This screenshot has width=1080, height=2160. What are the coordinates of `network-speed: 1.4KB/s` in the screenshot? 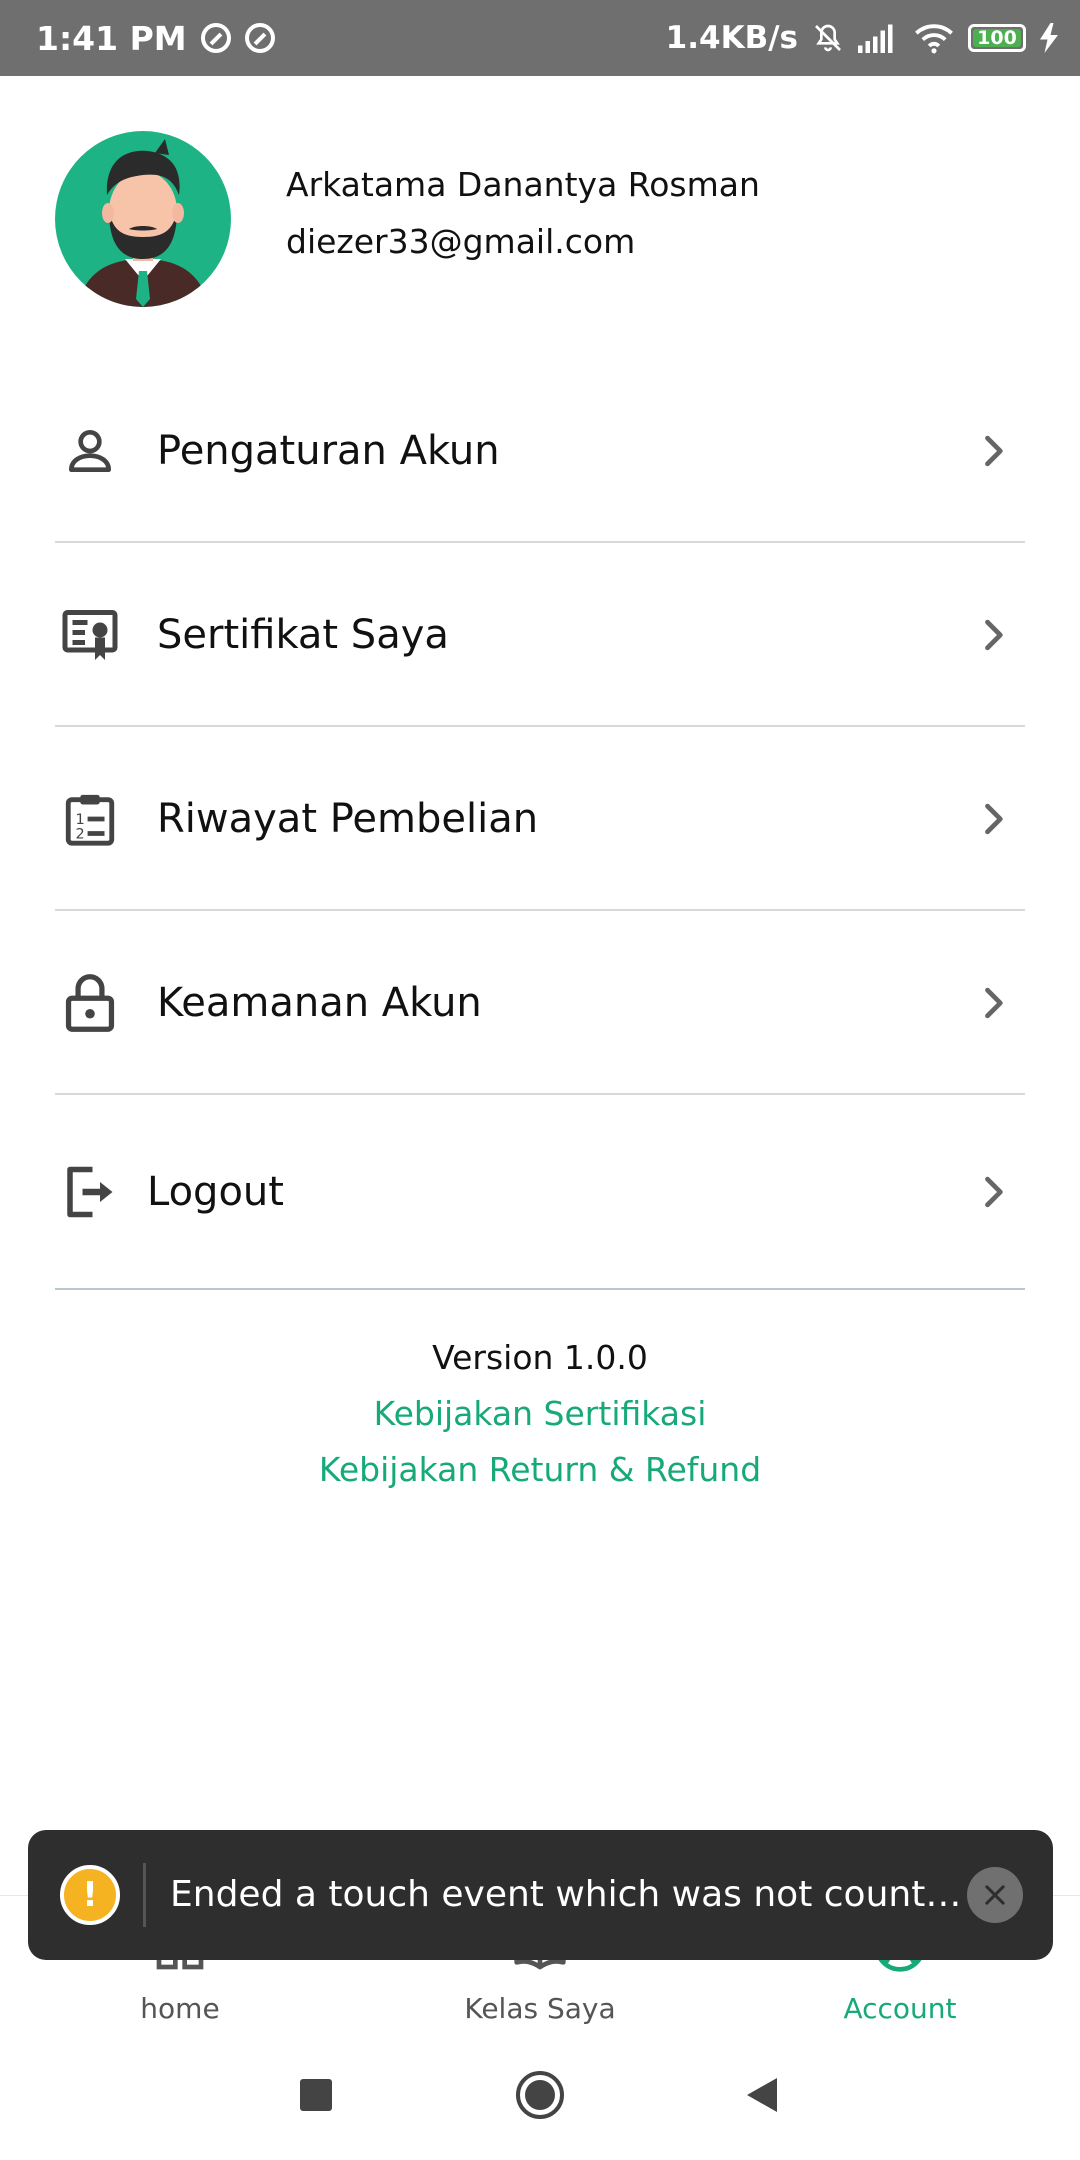 It's located at (731, 38).